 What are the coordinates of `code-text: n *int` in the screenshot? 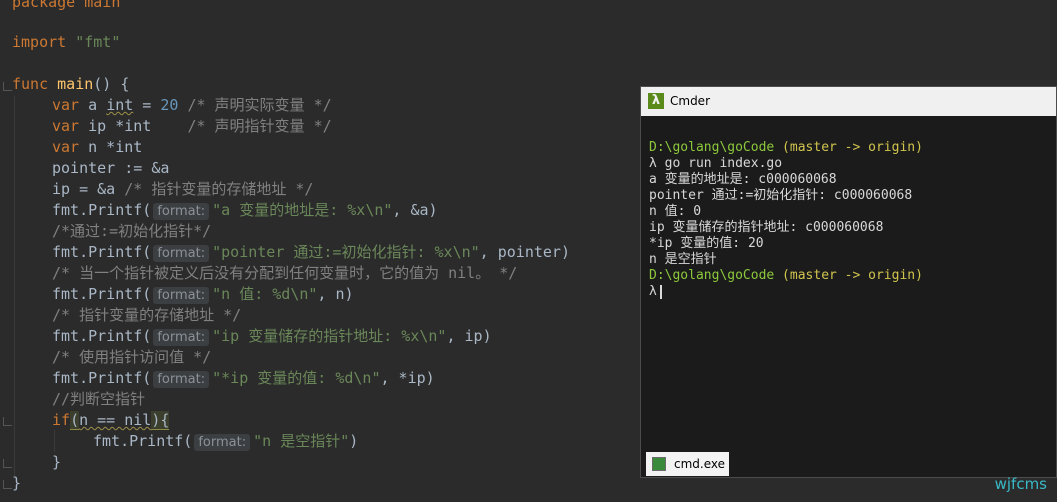 It's located at (111, 147).